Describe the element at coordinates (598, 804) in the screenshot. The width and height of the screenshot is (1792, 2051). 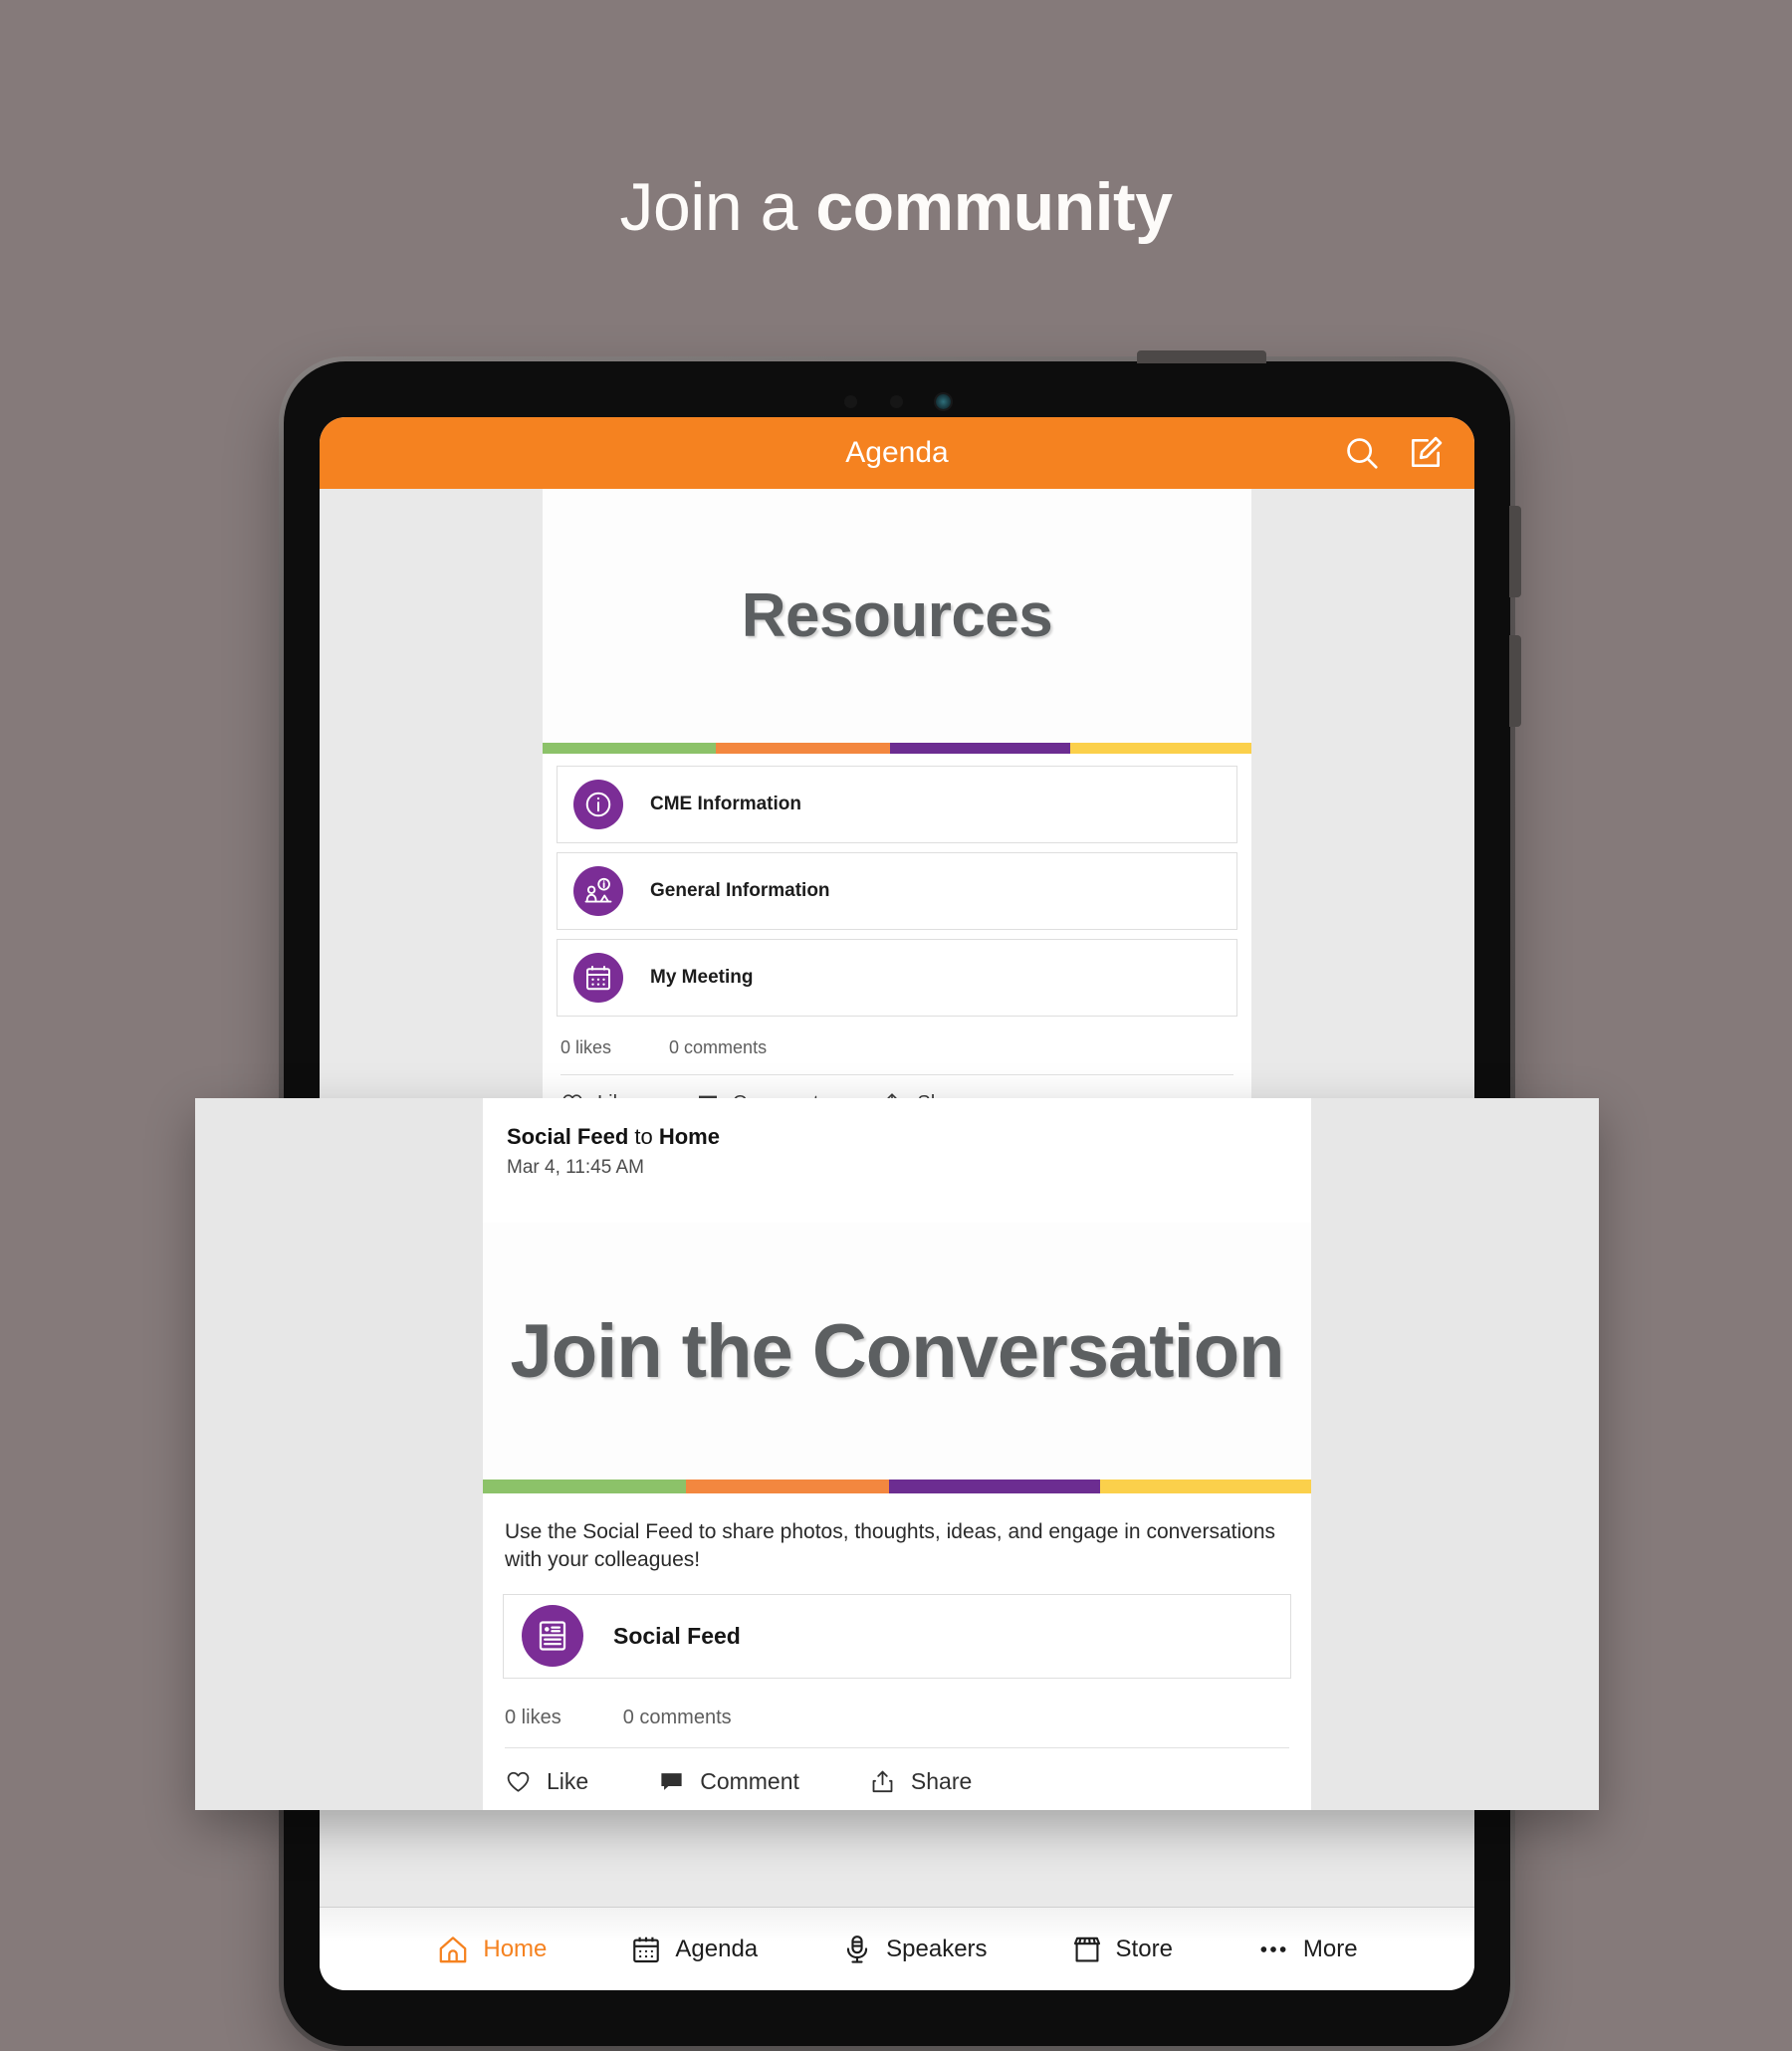
I see `info-circle-icon` at that location.